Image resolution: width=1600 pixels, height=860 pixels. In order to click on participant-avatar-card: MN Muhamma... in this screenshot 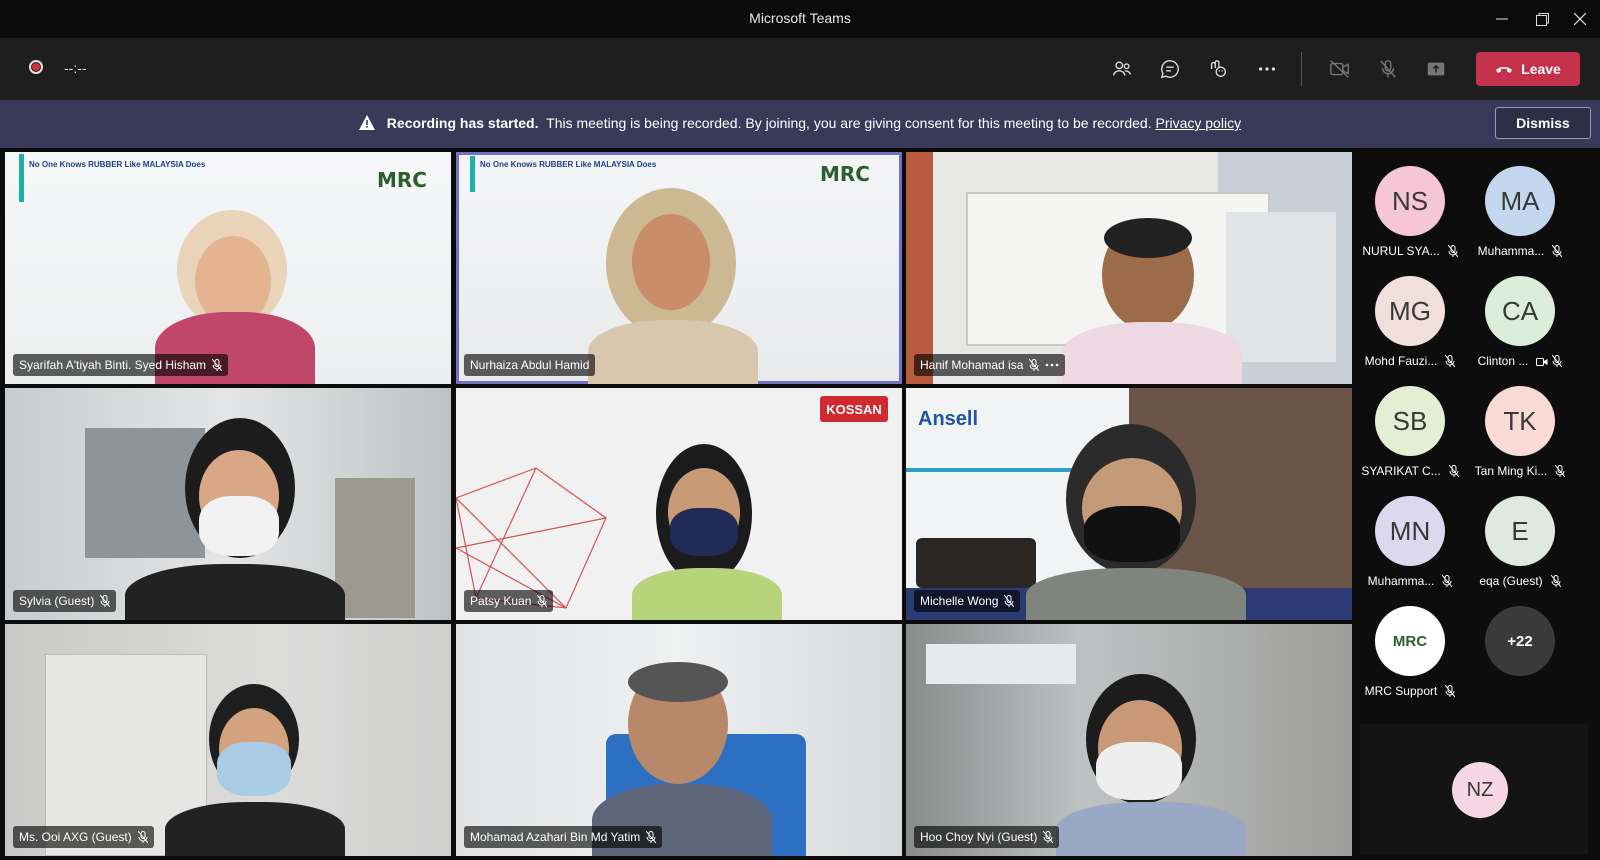, I will do `click(1410, 548)`.